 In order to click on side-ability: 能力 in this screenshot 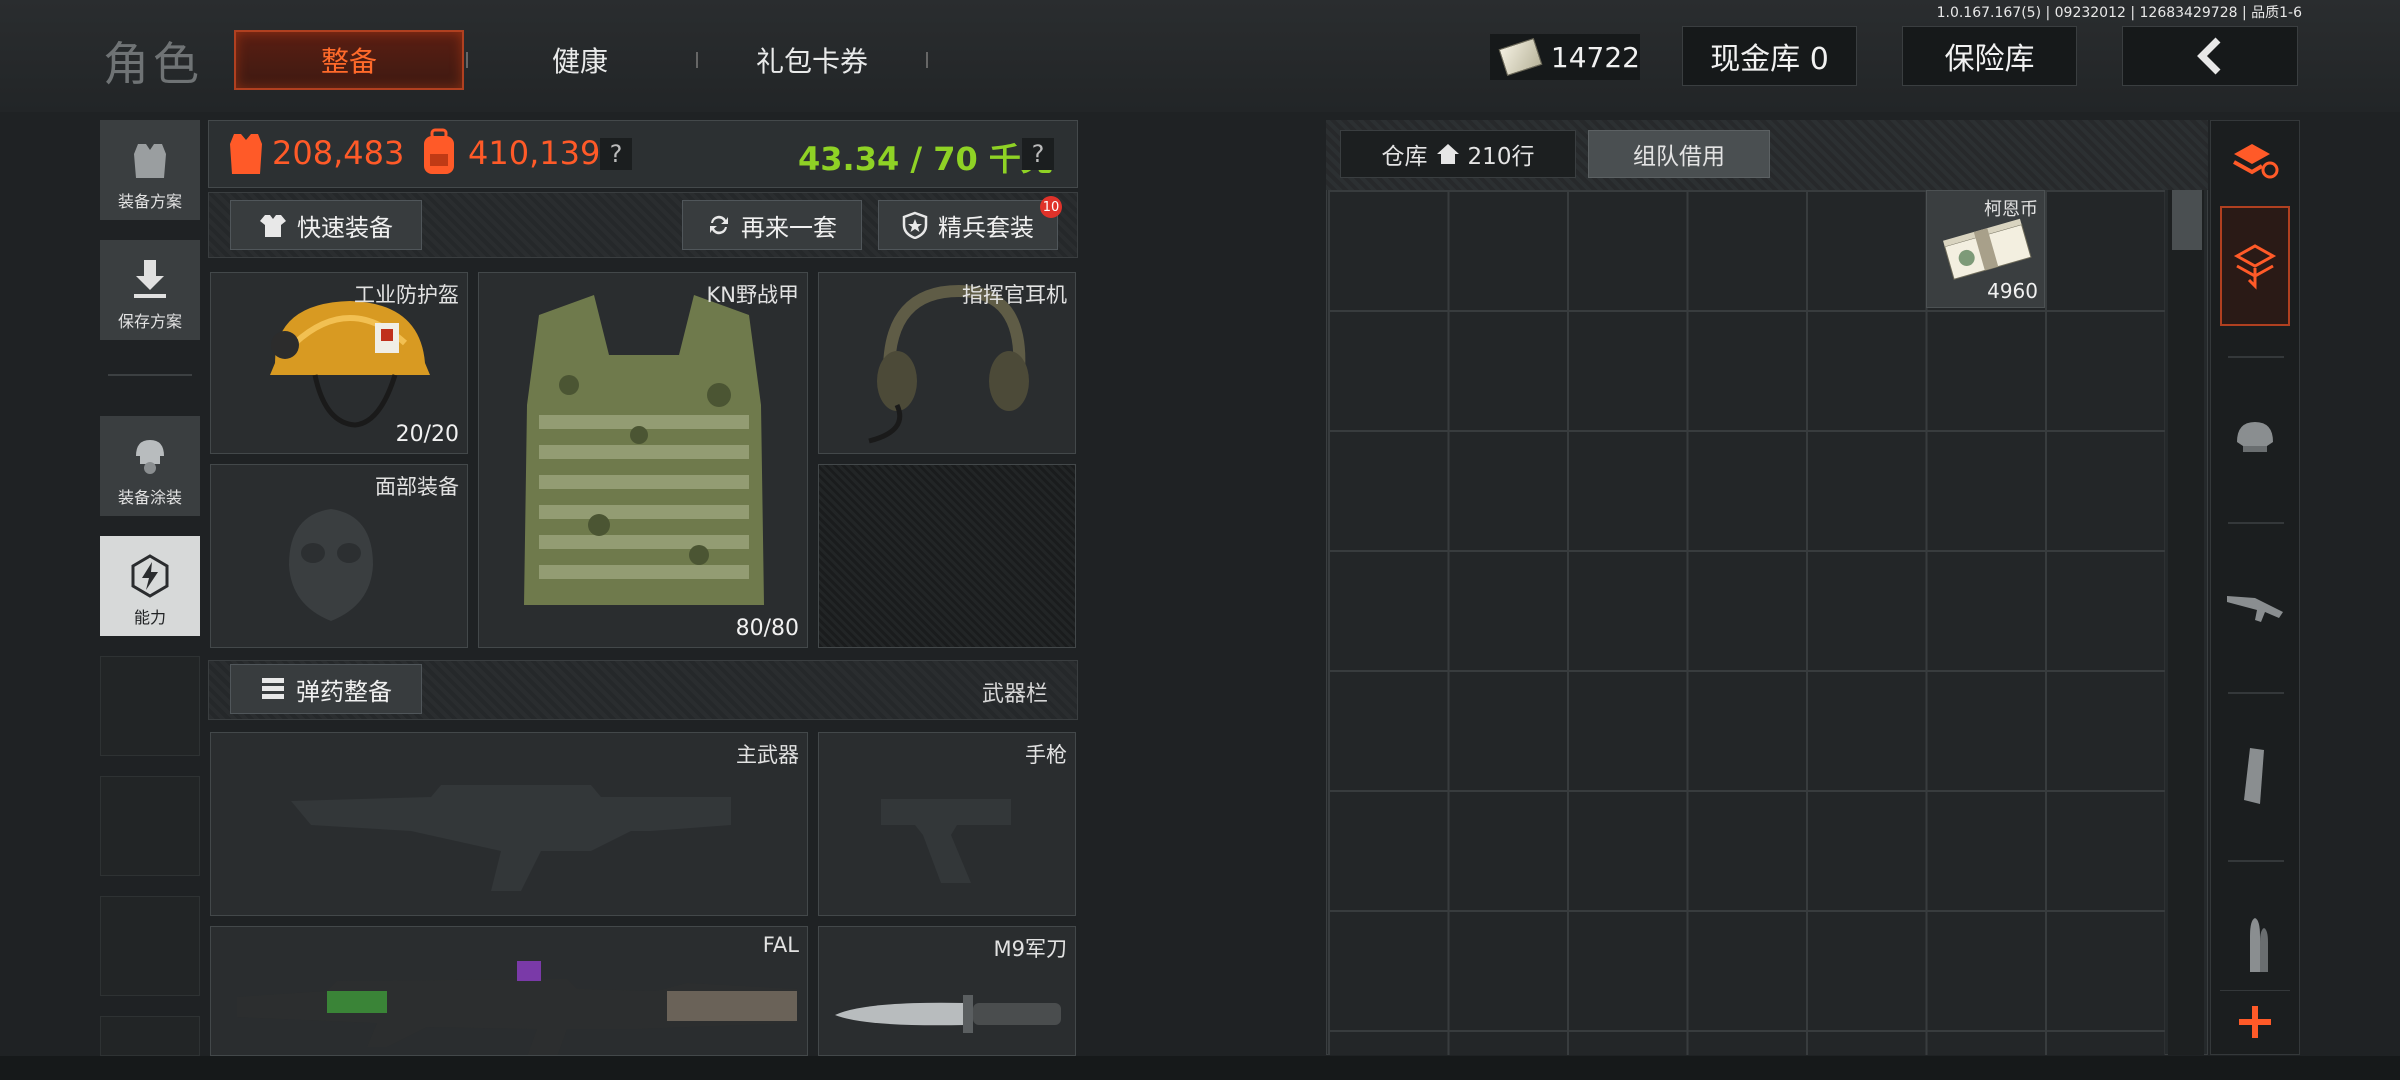, I will do `click(150, 586)`.